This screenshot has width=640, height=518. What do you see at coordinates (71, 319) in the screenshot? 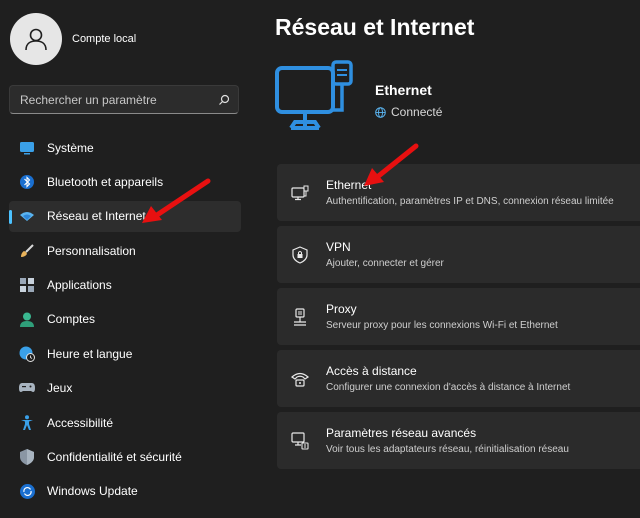
I see `sidebar-item-label: Comptes` at bounding box center [71, 319].